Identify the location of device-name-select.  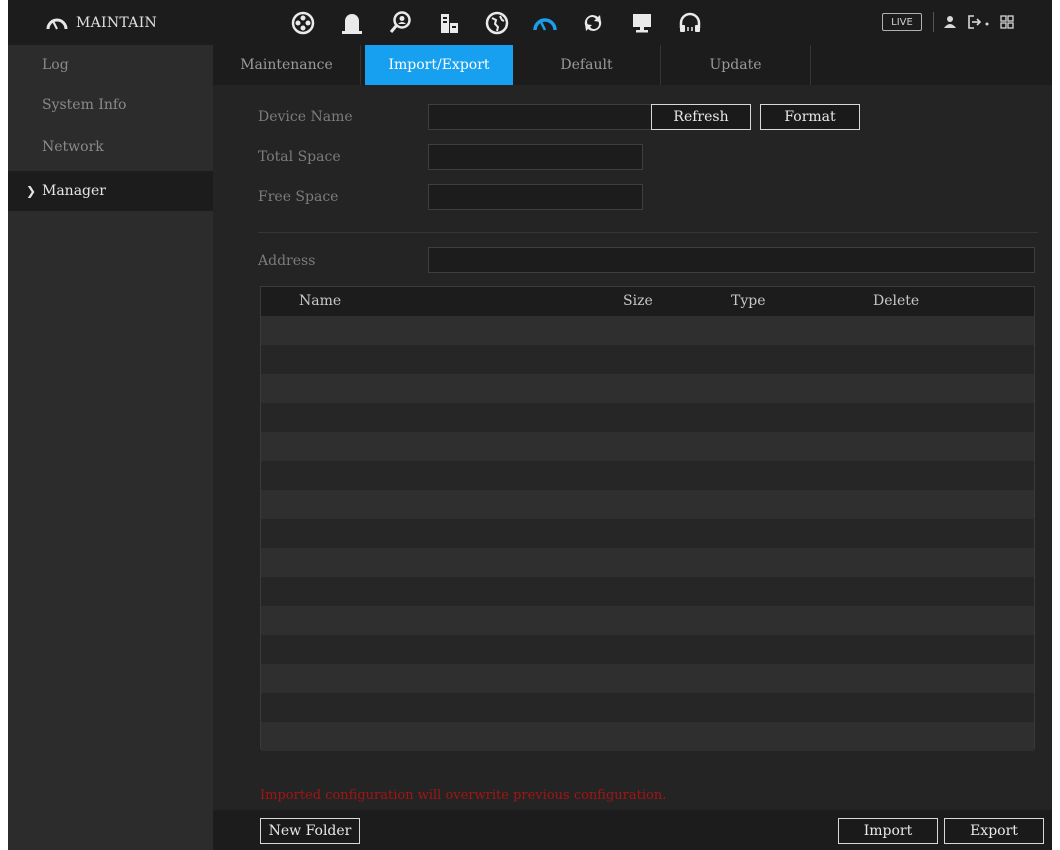
(553, 117).